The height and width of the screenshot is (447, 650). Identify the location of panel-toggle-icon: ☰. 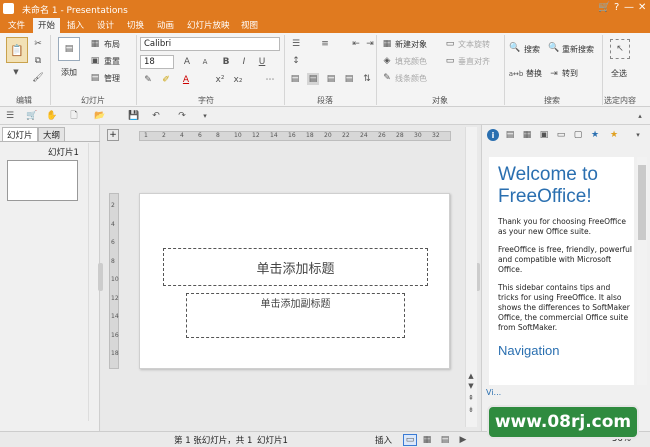
(10, 116).